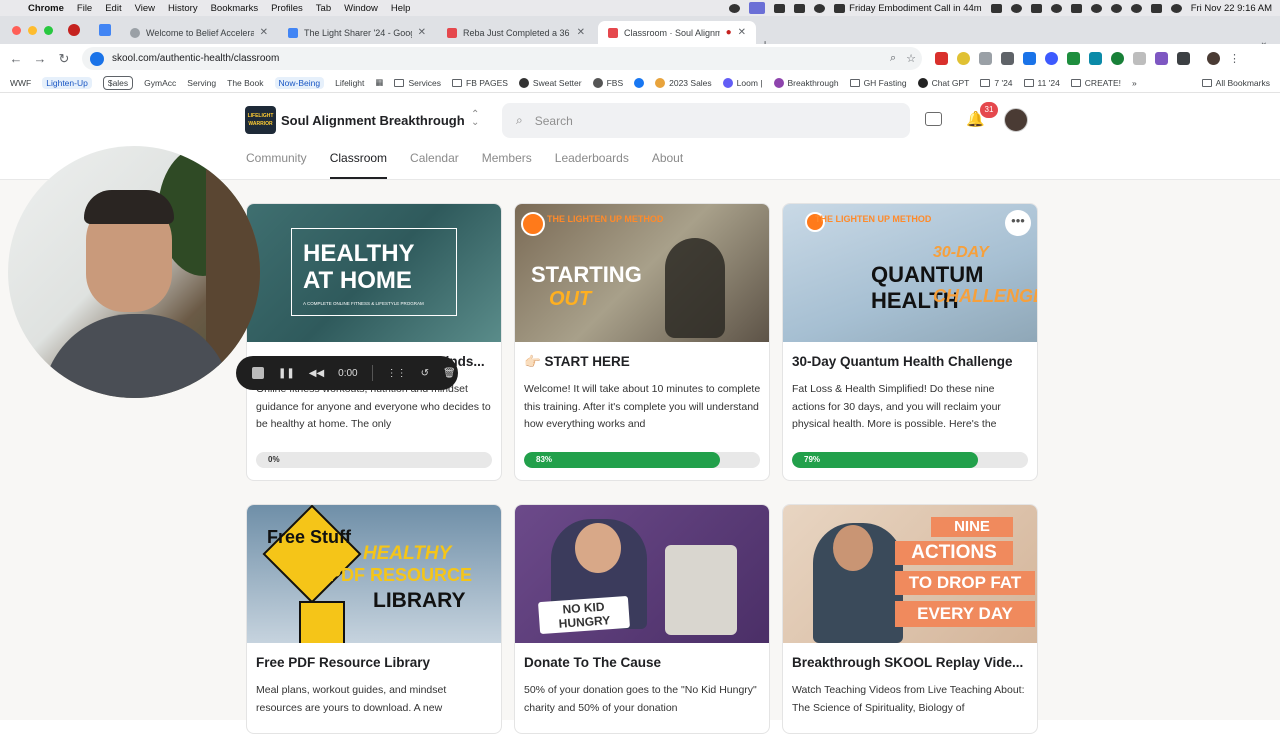 The width and height of the screenshot is (1280, 734). What do you see at coordinates (550, 82) in the screenshot?
I see `bookmark-item: Sweat Setter` at bounding box center [550, 82].